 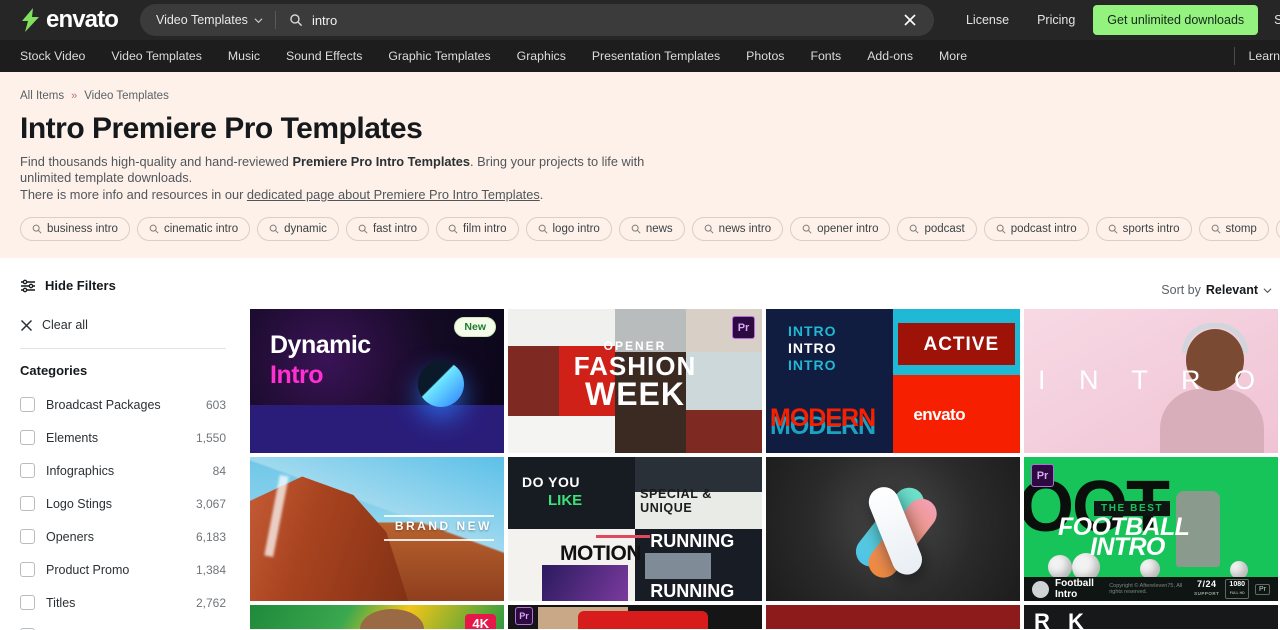 I want to click on support-badge: 7/24 SUPPORT, so click(x=1206, y=589).